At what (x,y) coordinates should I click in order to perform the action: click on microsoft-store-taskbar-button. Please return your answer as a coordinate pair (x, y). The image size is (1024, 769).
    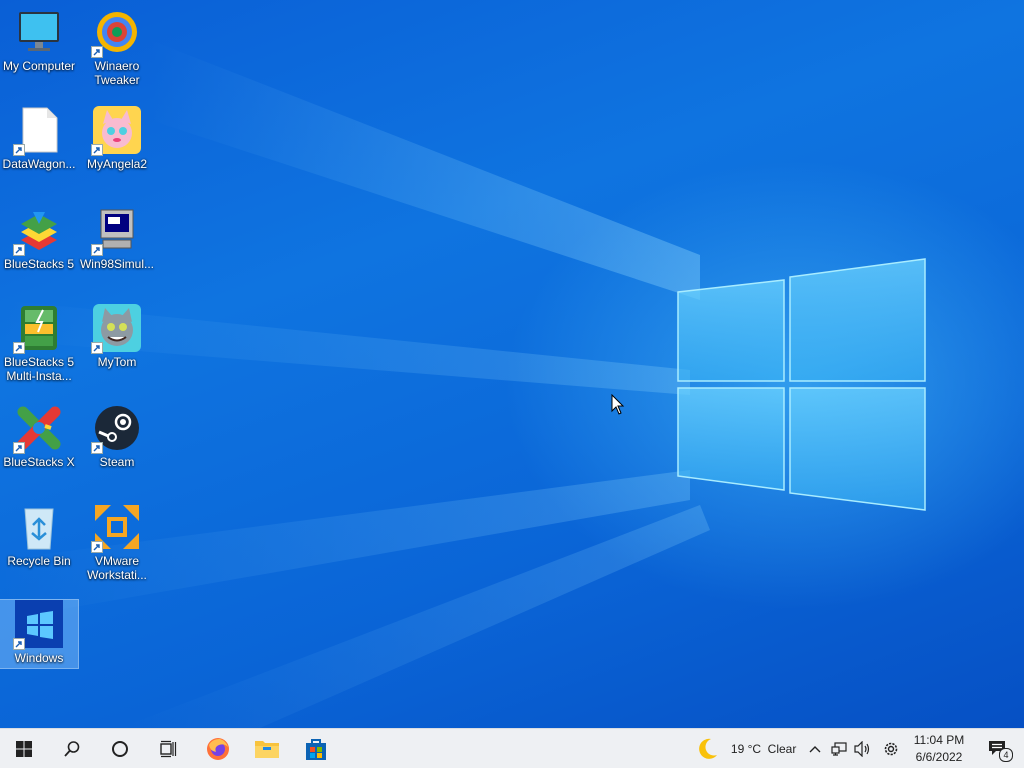
    Looking at the image, I should click on (316, 749).